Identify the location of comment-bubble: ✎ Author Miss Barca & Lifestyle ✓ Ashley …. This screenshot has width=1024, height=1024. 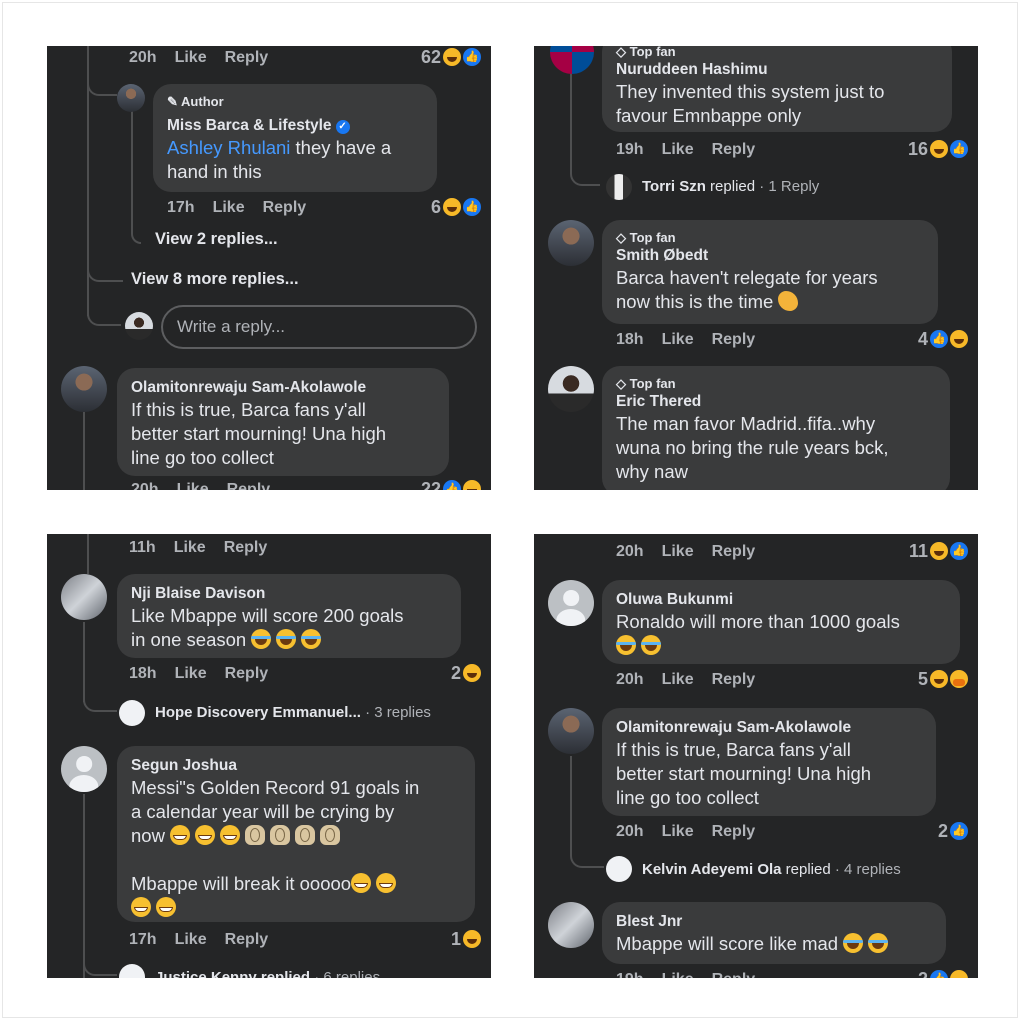
(295, 138).